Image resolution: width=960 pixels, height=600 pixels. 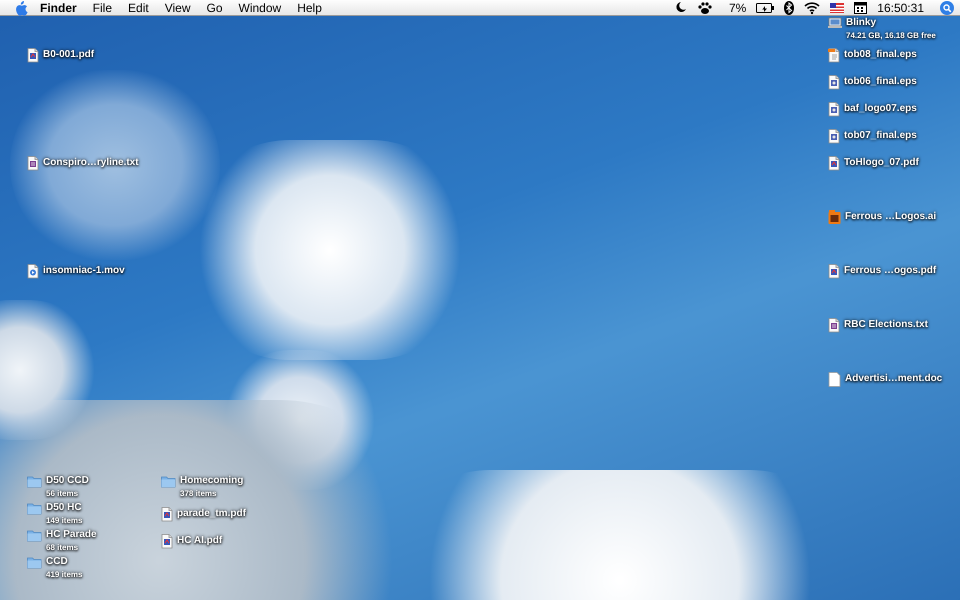 I want to click on app-menu: Finder, so click(x=58, y=8).